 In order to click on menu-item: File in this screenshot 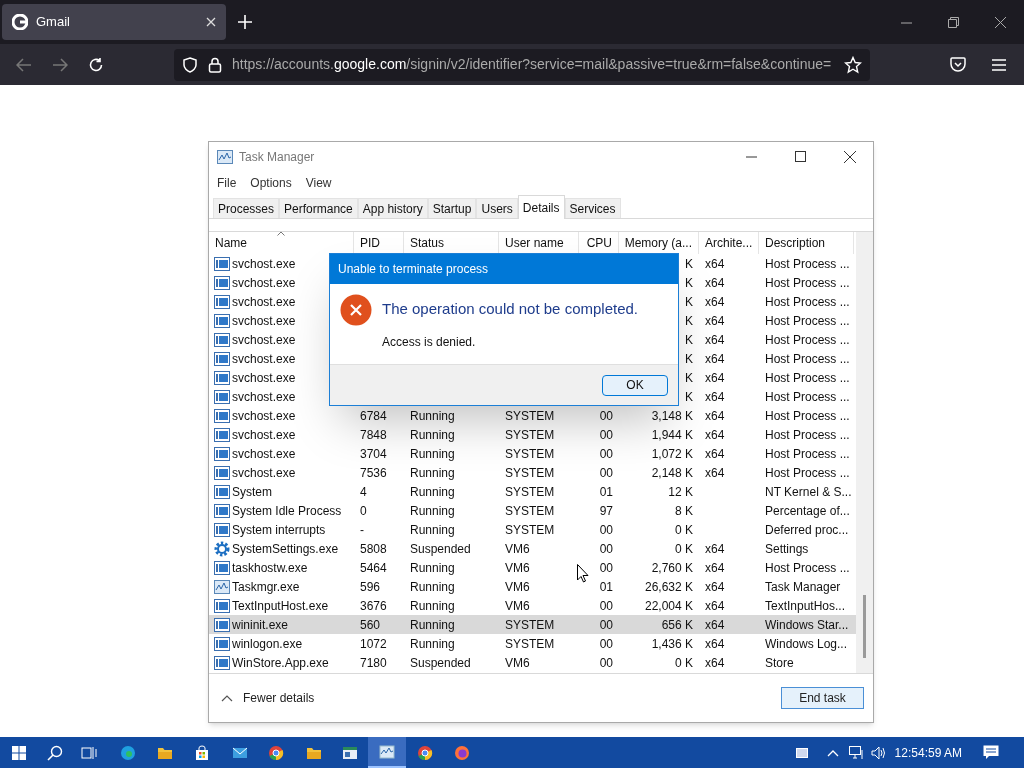, I will do `click(227, 183)`.